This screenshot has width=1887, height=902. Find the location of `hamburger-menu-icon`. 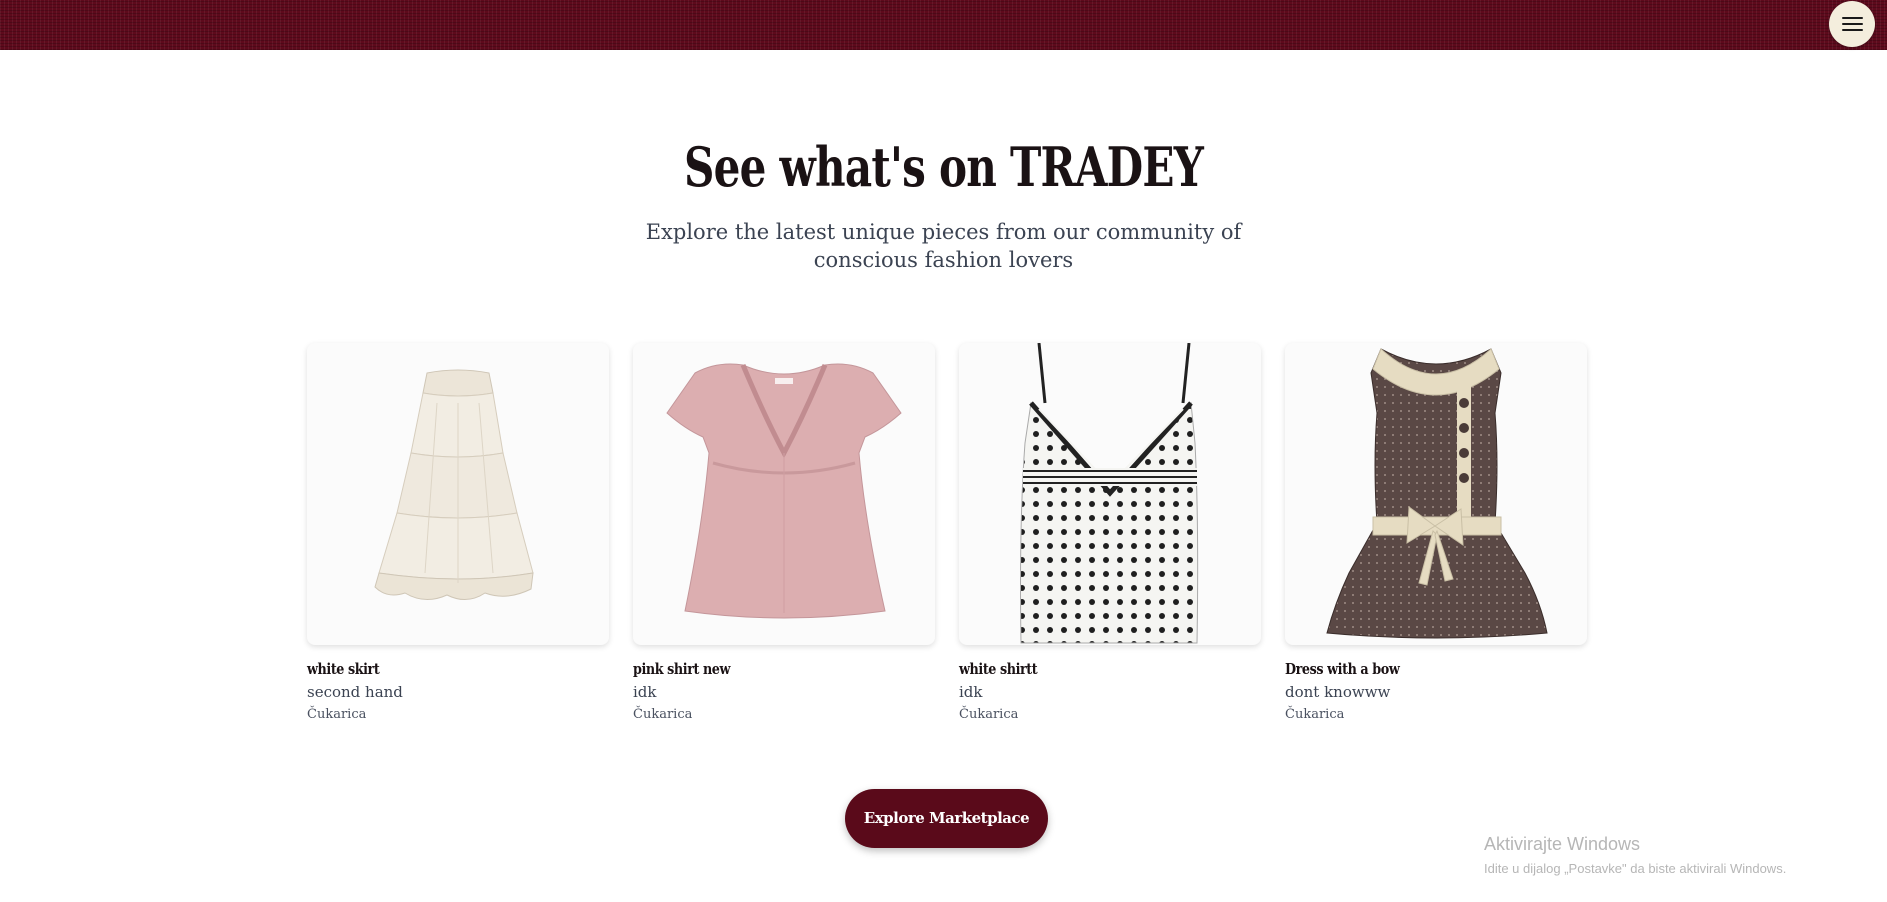

hamburger-menu-icon is located at coordinates (1852, 24).